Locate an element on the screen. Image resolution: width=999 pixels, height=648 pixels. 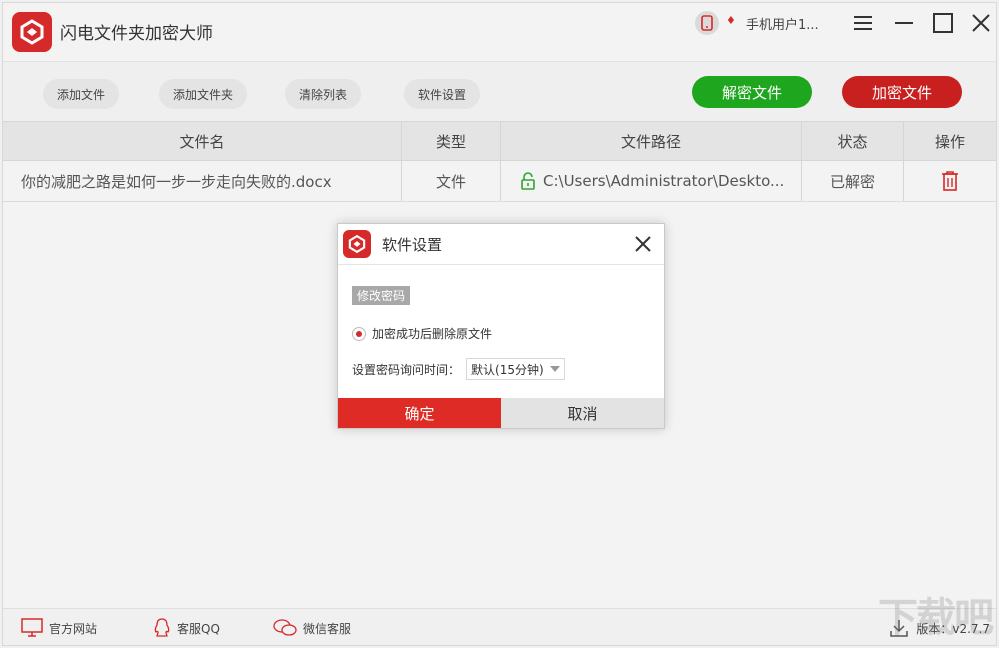
dialog-close-icon is located at coordinates (643, 244).